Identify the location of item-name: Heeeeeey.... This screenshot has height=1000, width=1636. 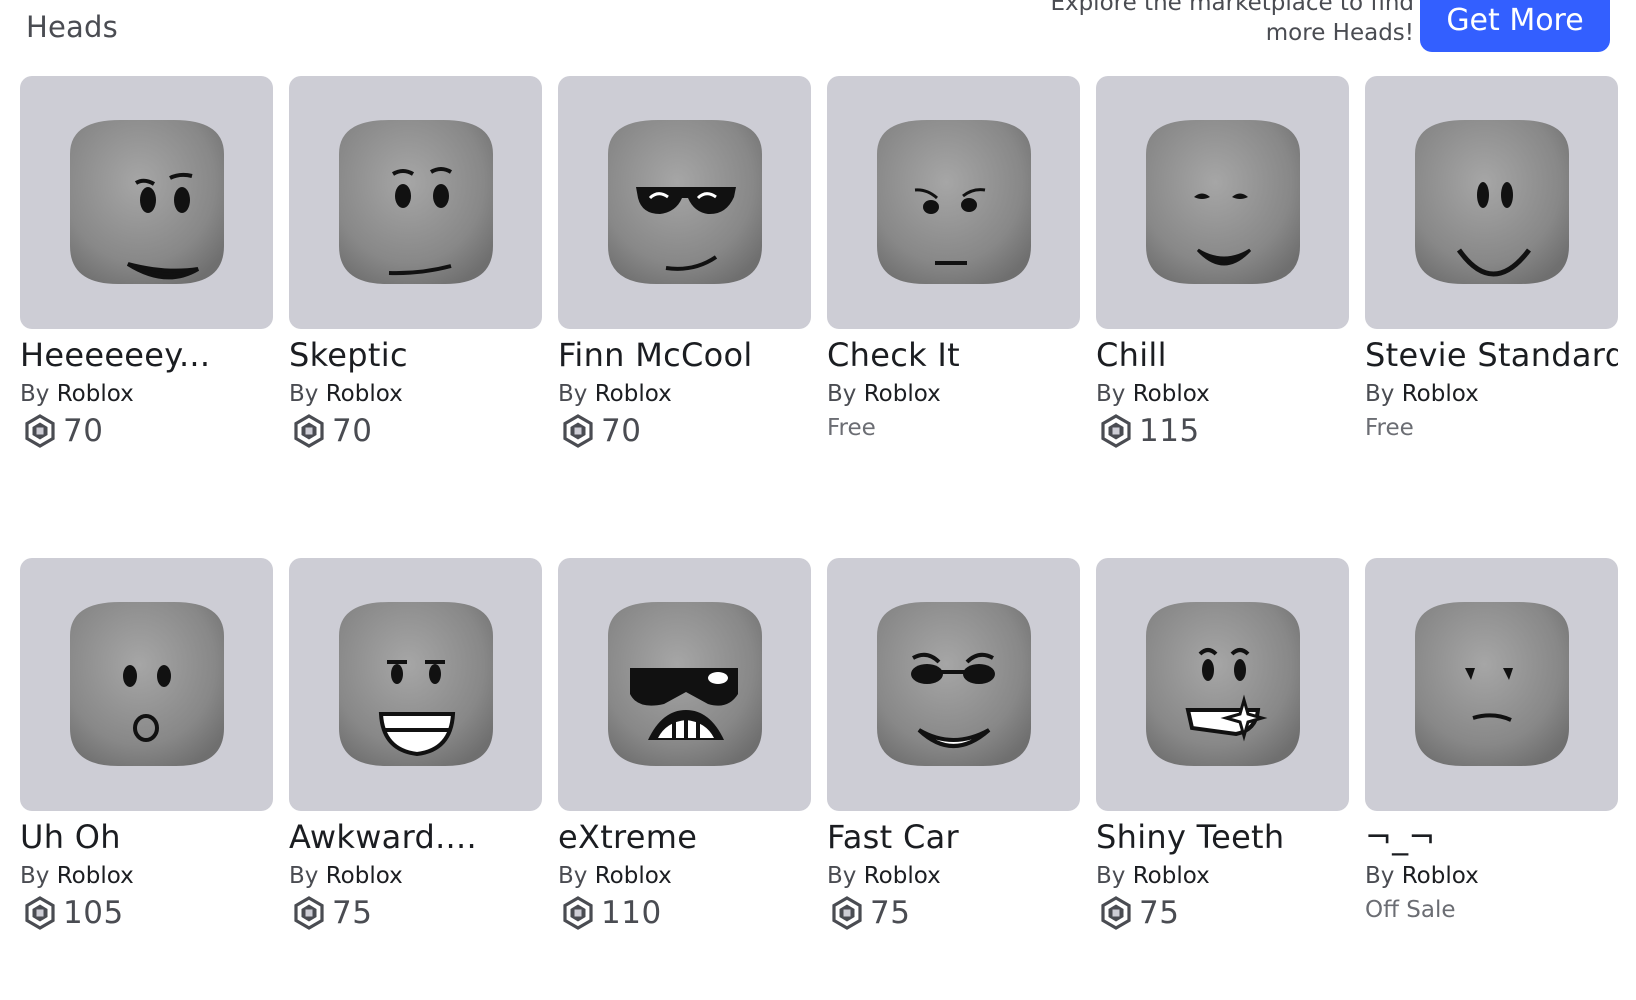
(146, 355).